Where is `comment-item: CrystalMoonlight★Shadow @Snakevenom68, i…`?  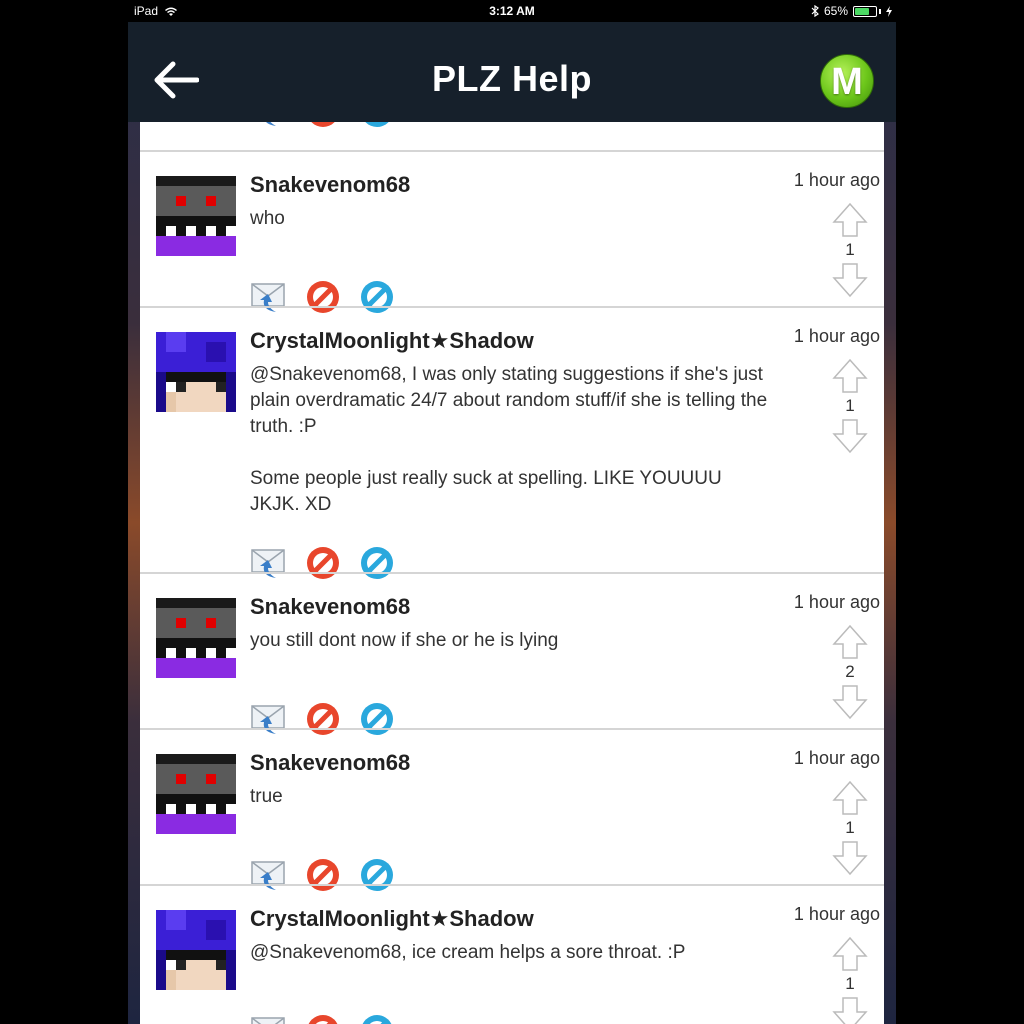
comment-item: CrystalMoonlight★Shadow @Snakevenom68, i… is located at coordinates (512, 954).